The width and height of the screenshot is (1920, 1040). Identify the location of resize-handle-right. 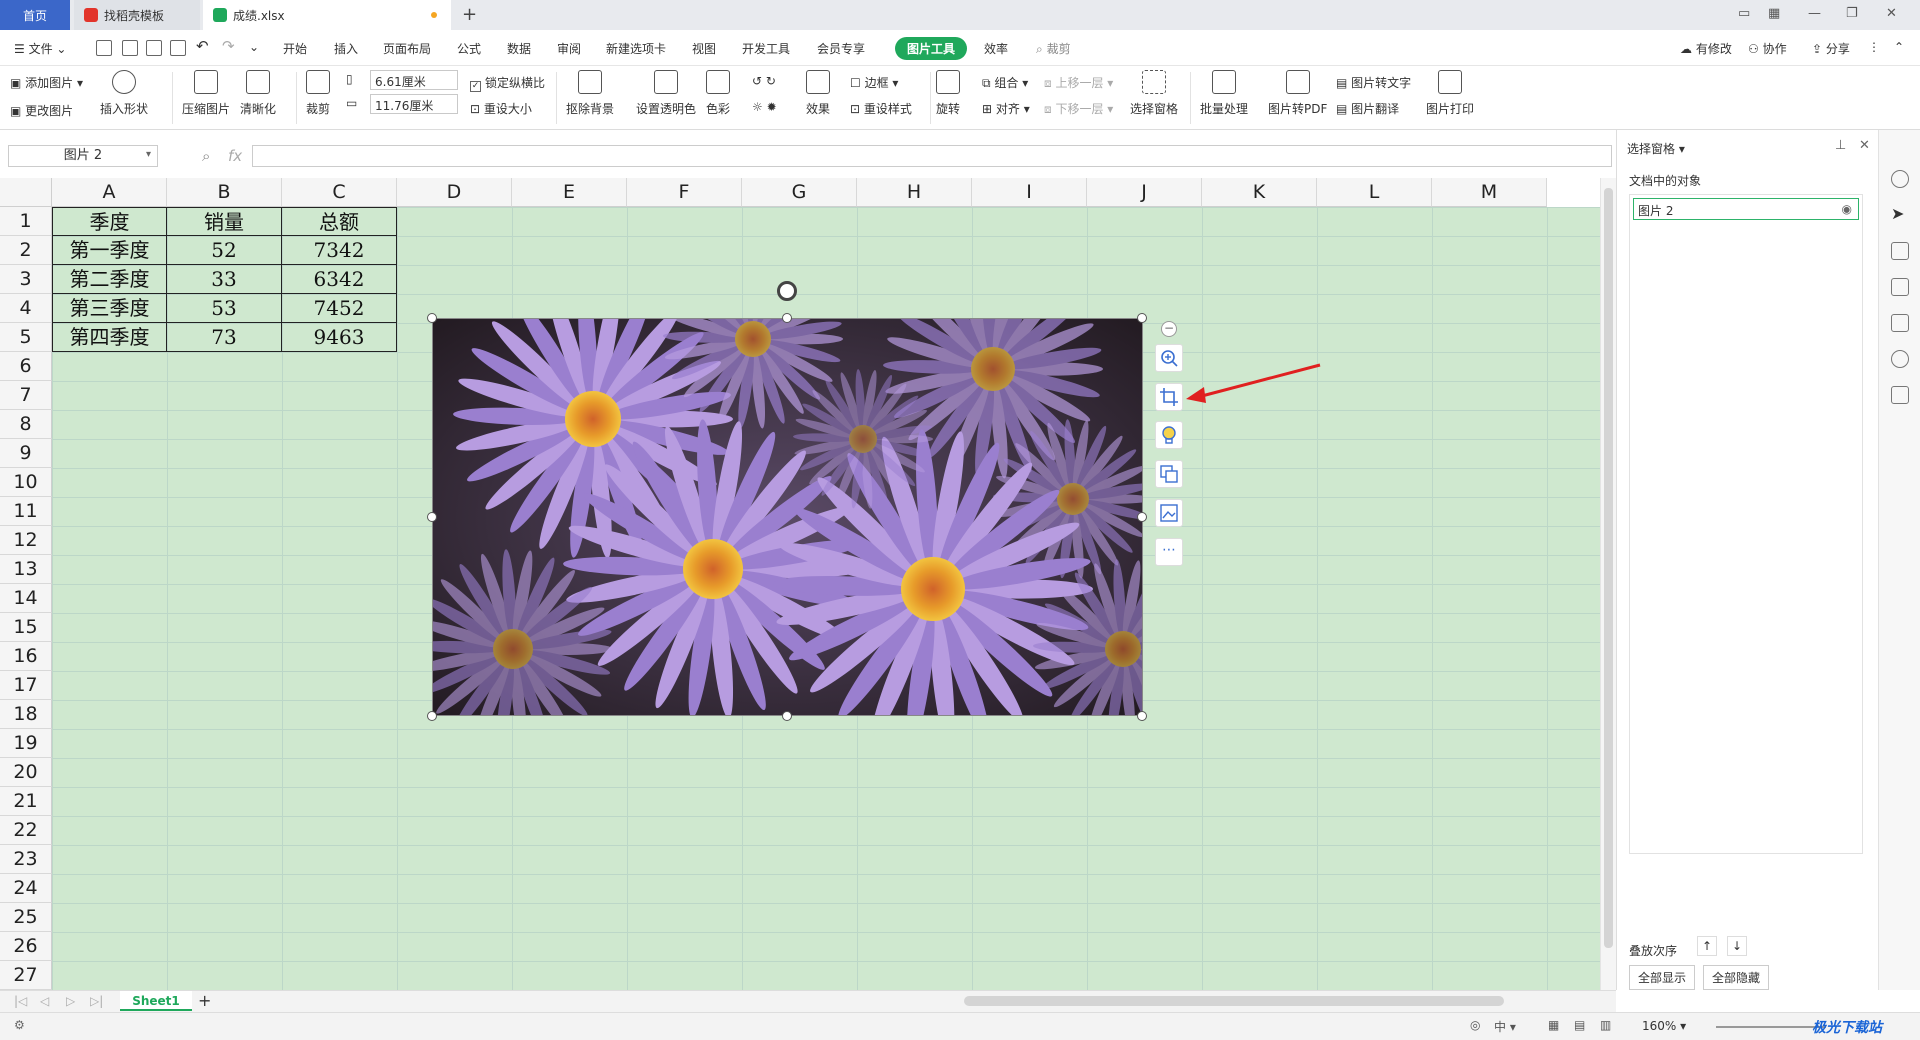
(1142, 517).